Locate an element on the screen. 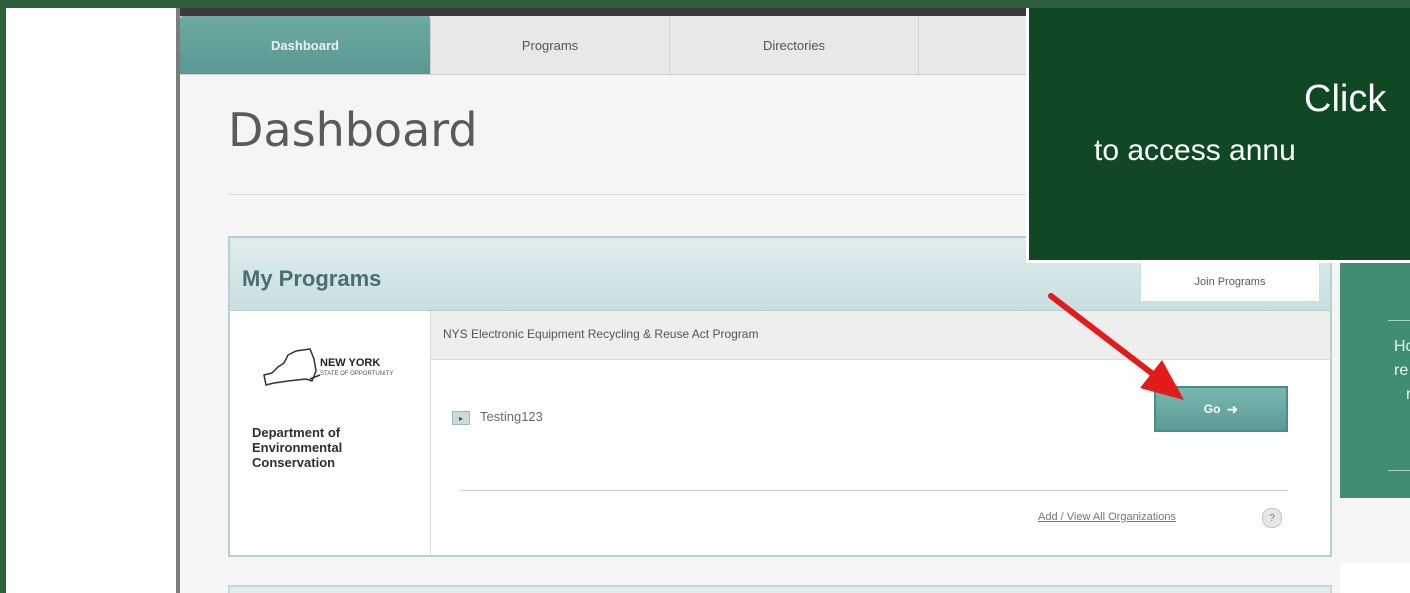 The height and width of the screenshot is (593, 1410). red-pointer-arrow-icon is located at coordinates (1116, 346).